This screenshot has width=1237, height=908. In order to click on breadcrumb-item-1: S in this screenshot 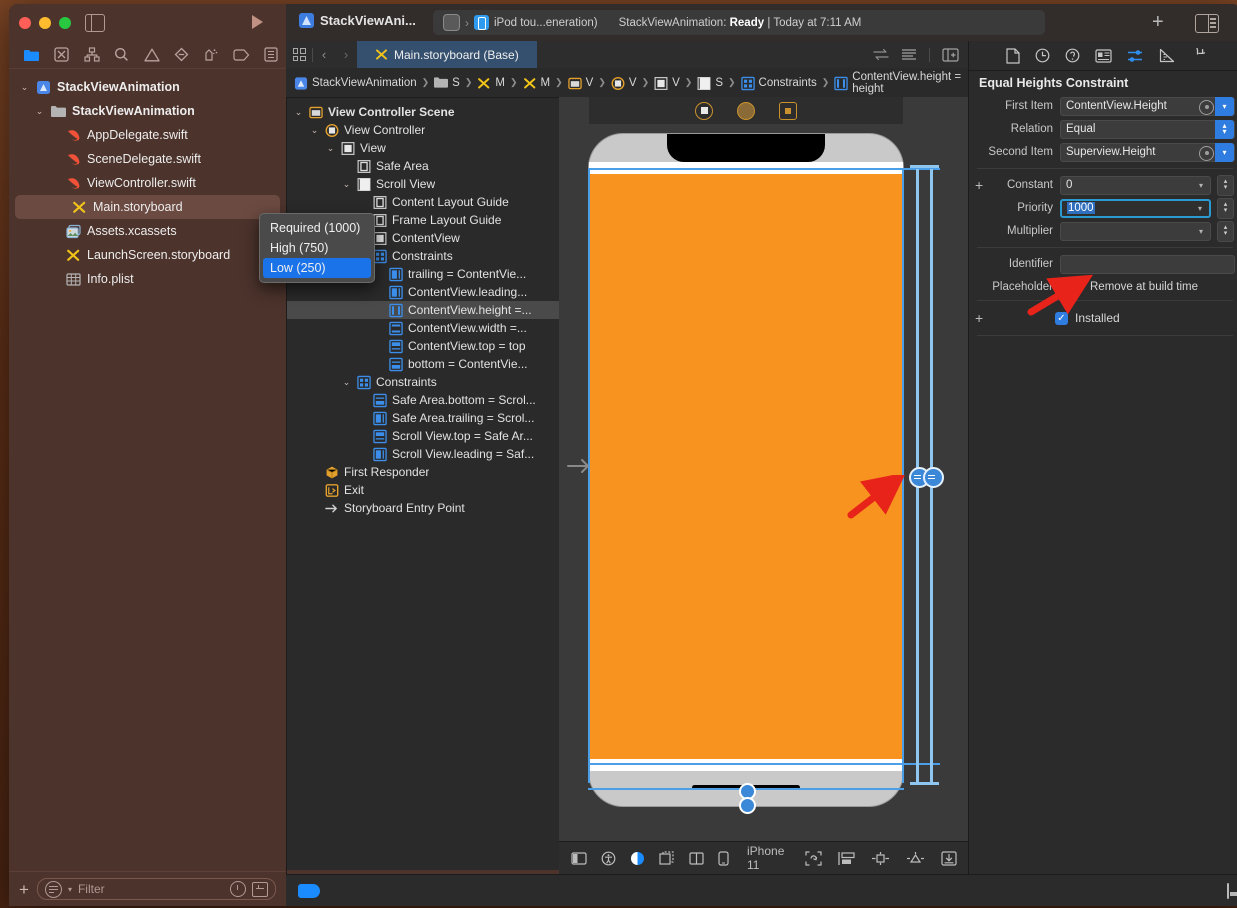, I will do `click(447, 83)`.